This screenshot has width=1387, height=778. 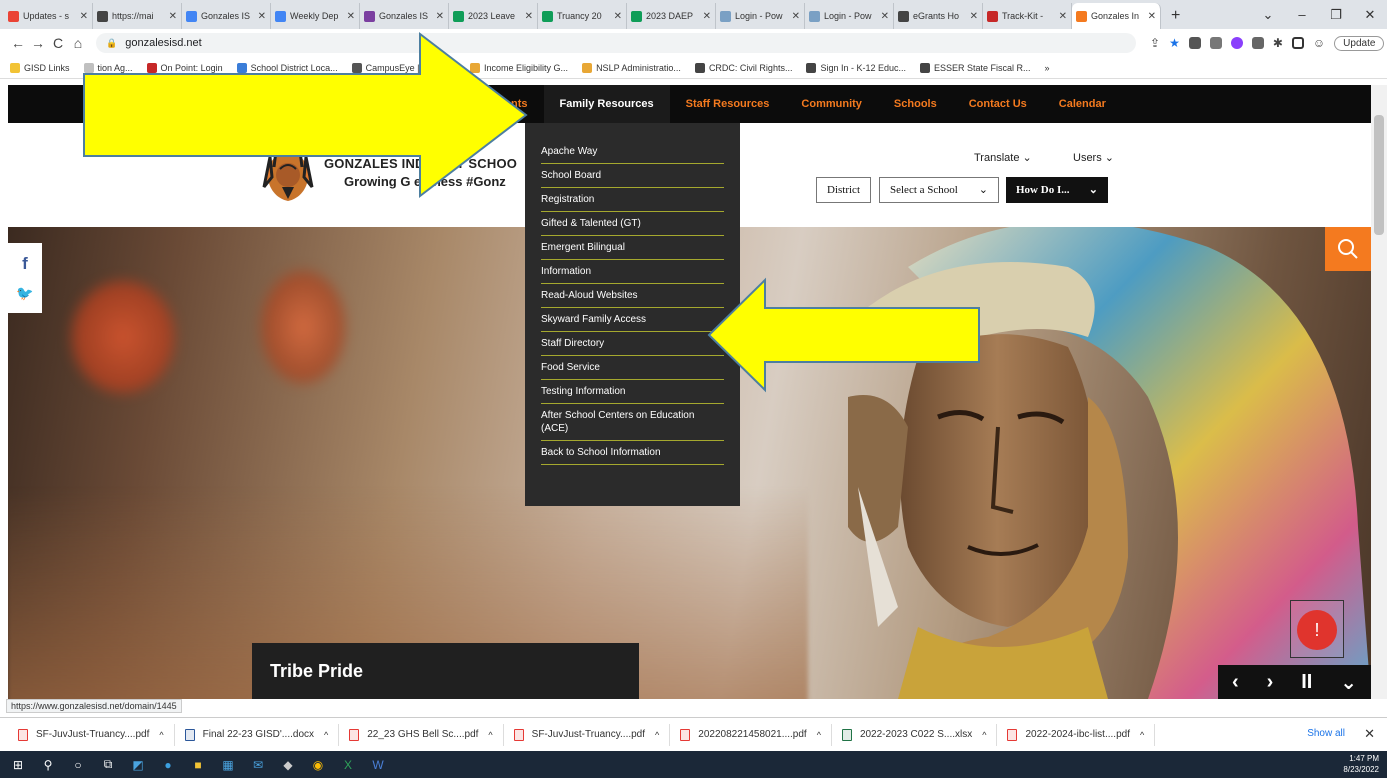 I want to click on next-slide-icon: ›, so click(x=1270, y=682).